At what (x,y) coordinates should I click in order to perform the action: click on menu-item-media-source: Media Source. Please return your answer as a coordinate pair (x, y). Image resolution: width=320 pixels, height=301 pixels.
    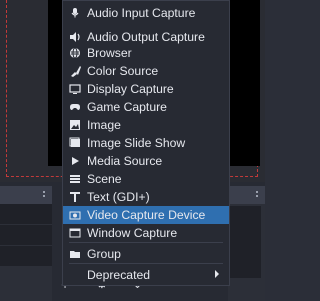
    Looking at the image, I should click on (146, 161).